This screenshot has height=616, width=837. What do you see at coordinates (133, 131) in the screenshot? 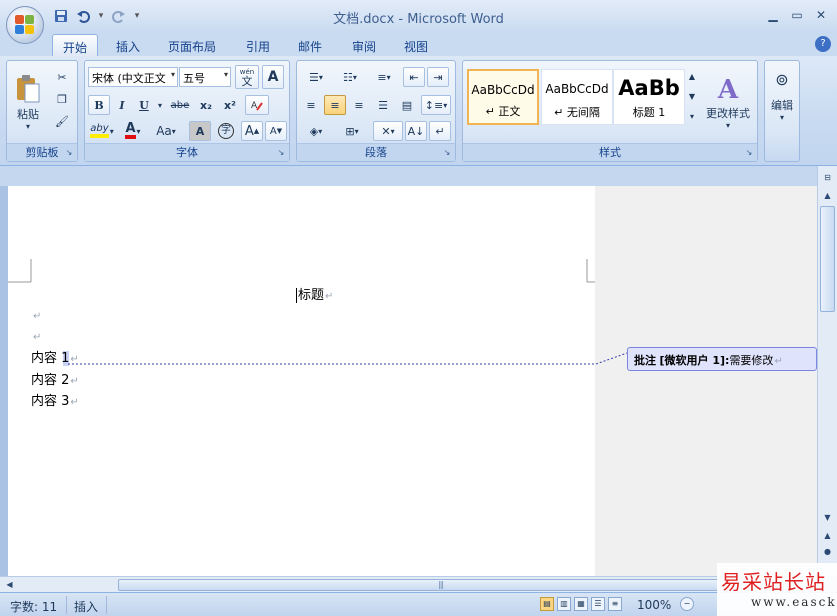
I see `font-color-button: A ▾` at bounding box center [133, 131].